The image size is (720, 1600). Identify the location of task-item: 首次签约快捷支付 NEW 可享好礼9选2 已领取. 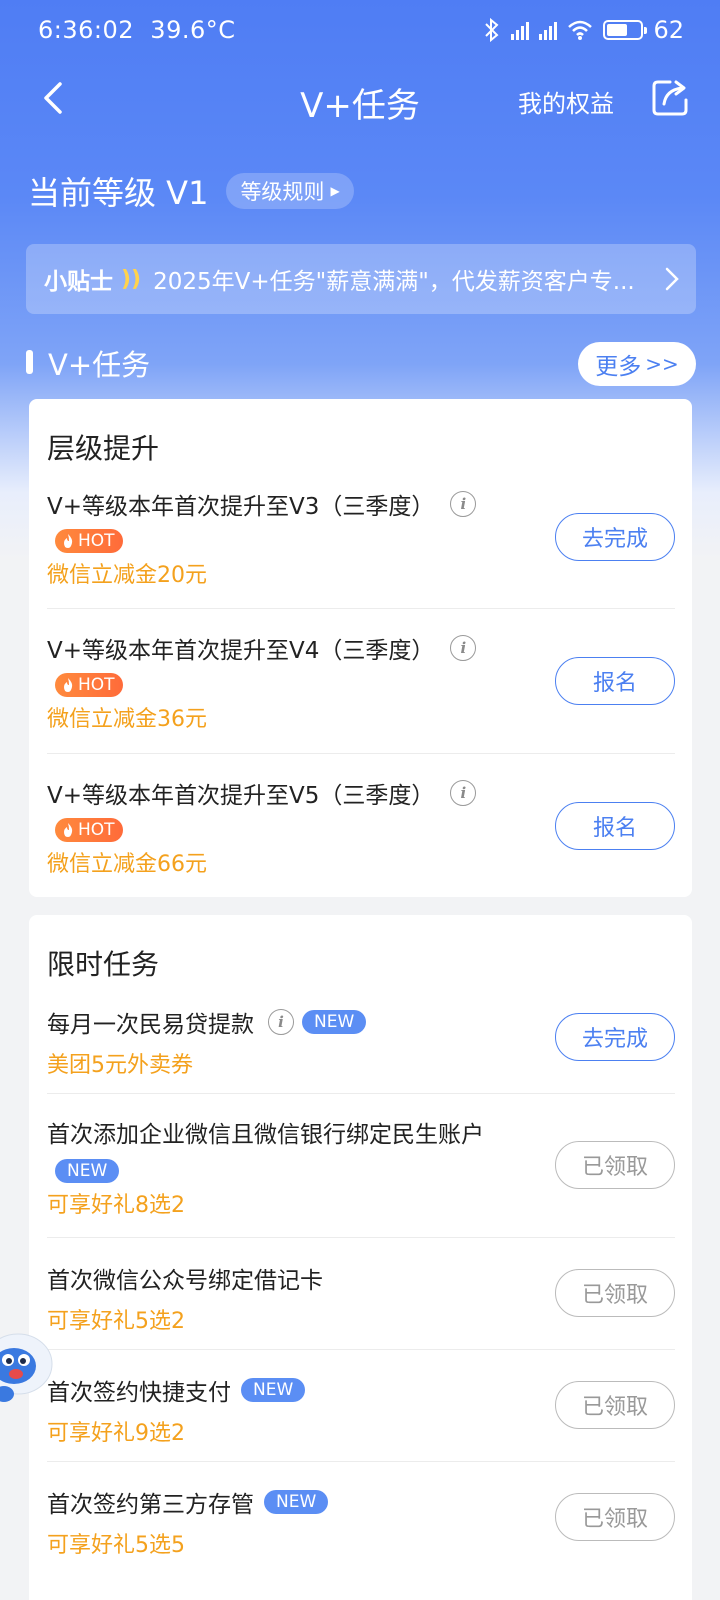
(361, 1409).